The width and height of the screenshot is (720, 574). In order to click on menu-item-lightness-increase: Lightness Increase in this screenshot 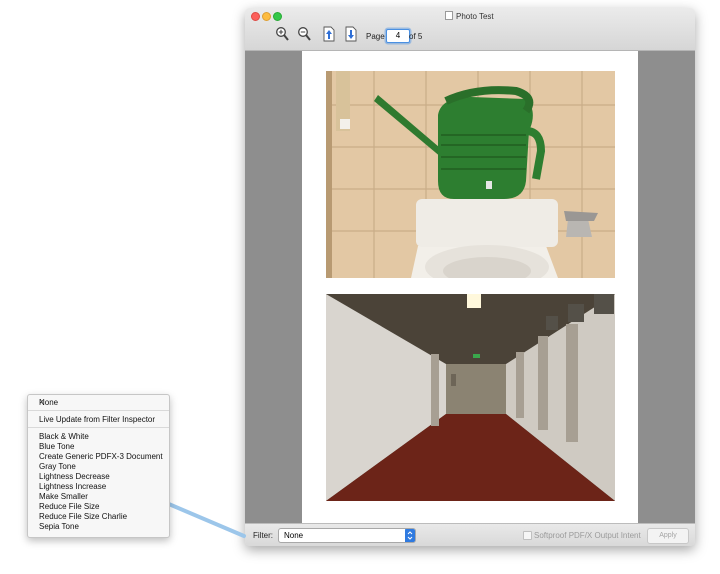, I will do `click(98, 487)`.